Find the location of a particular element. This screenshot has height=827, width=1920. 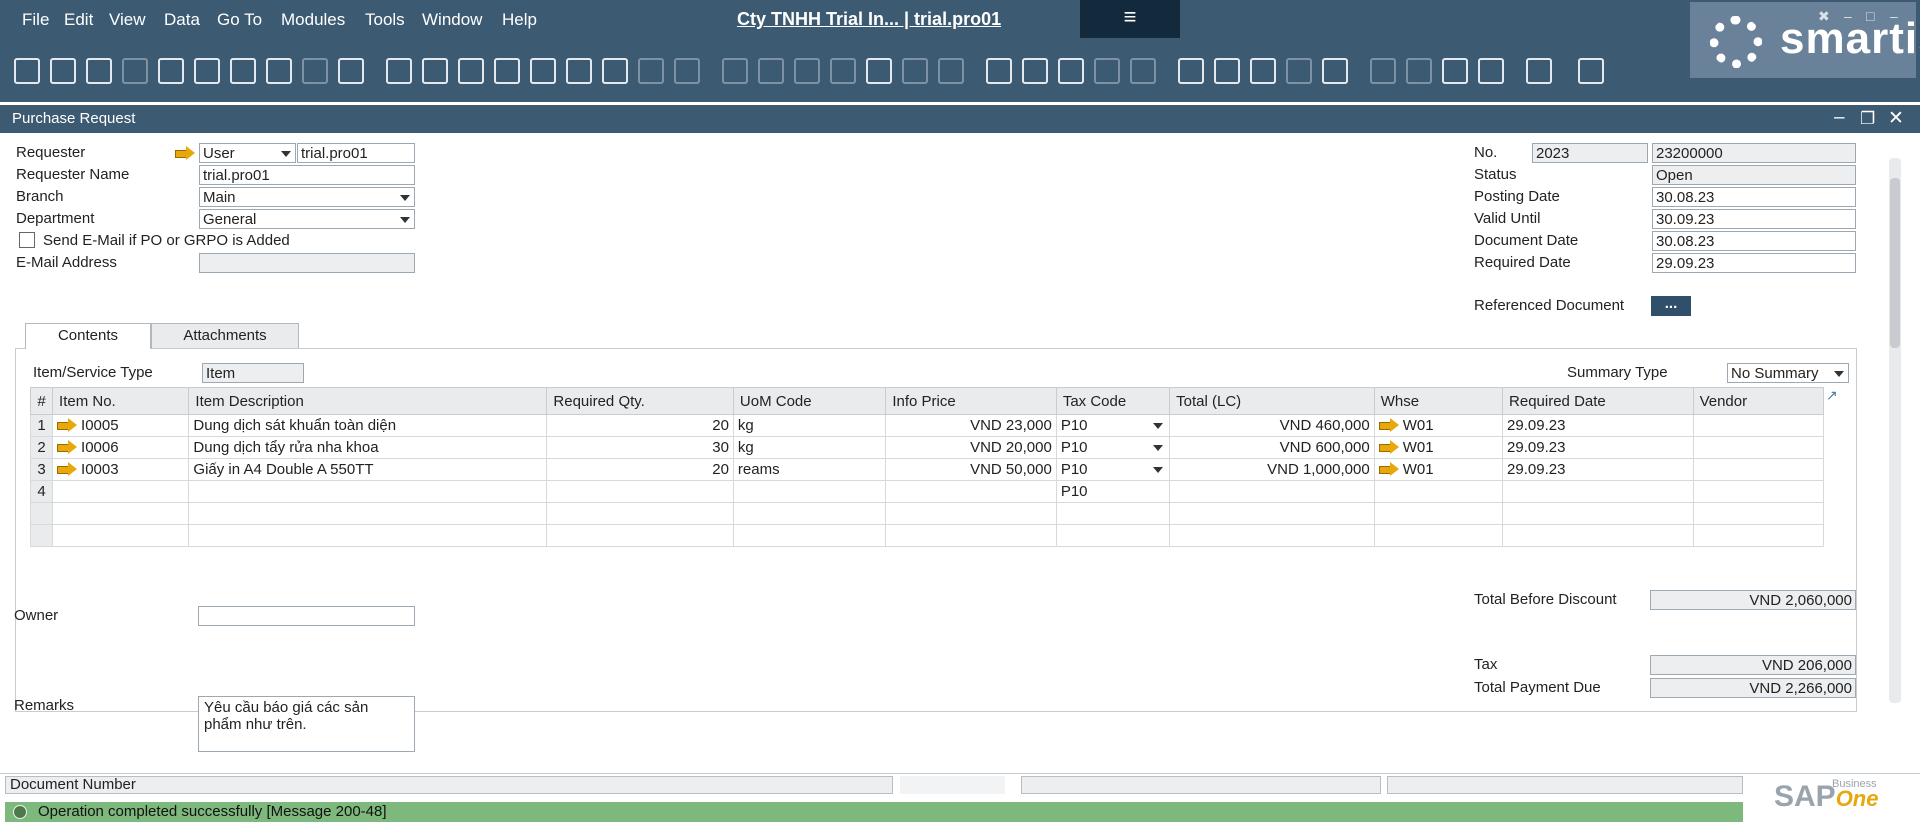

info-icon is located at coordinates (1191, 71).